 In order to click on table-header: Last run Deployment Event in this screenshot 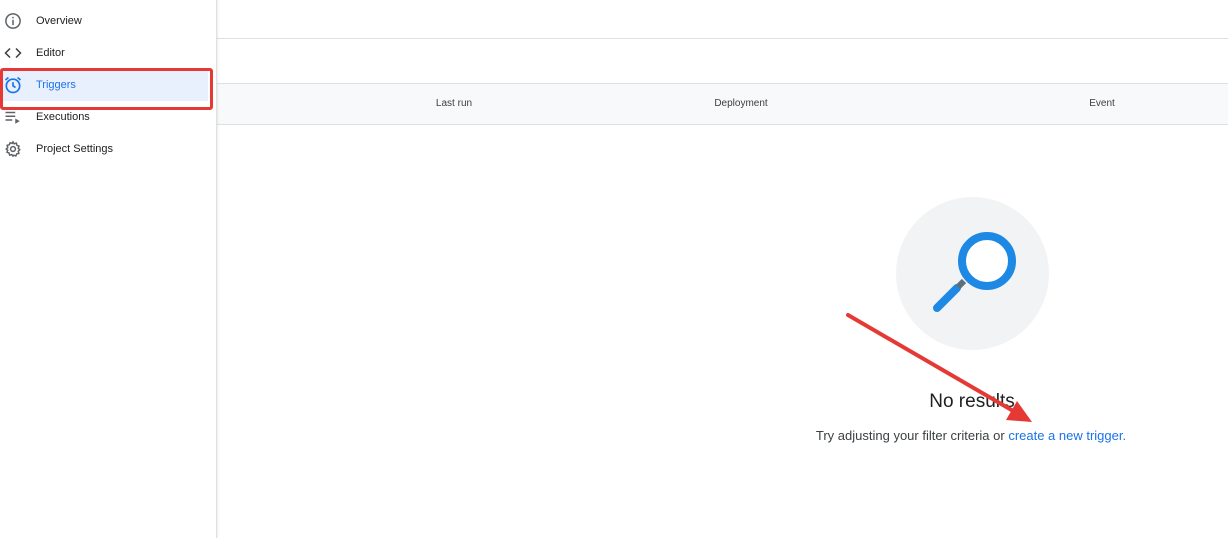, I will do `click(722, 104)`.